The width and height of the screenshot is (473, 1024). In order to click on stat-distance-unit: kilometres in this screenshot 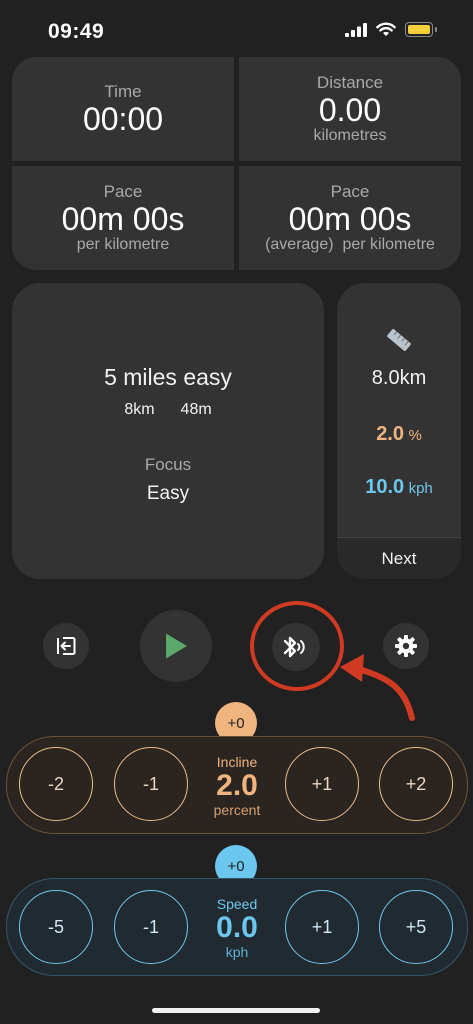, I will do `click(350, 135)`.